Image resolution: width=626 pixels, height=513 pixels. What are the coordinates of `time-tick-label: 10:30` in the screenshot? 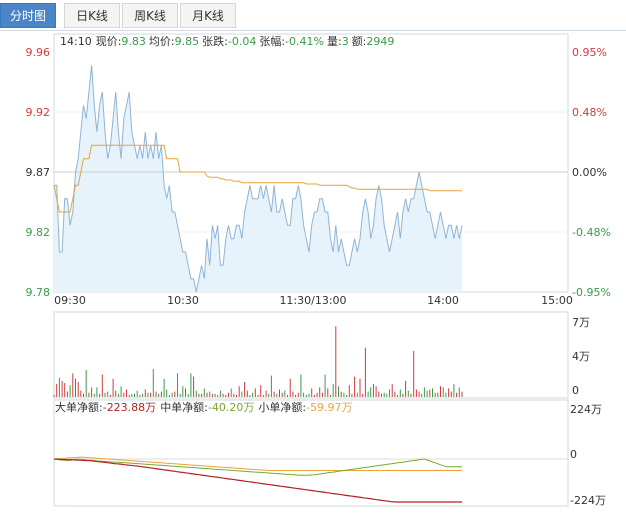 It's located at (183, 300).